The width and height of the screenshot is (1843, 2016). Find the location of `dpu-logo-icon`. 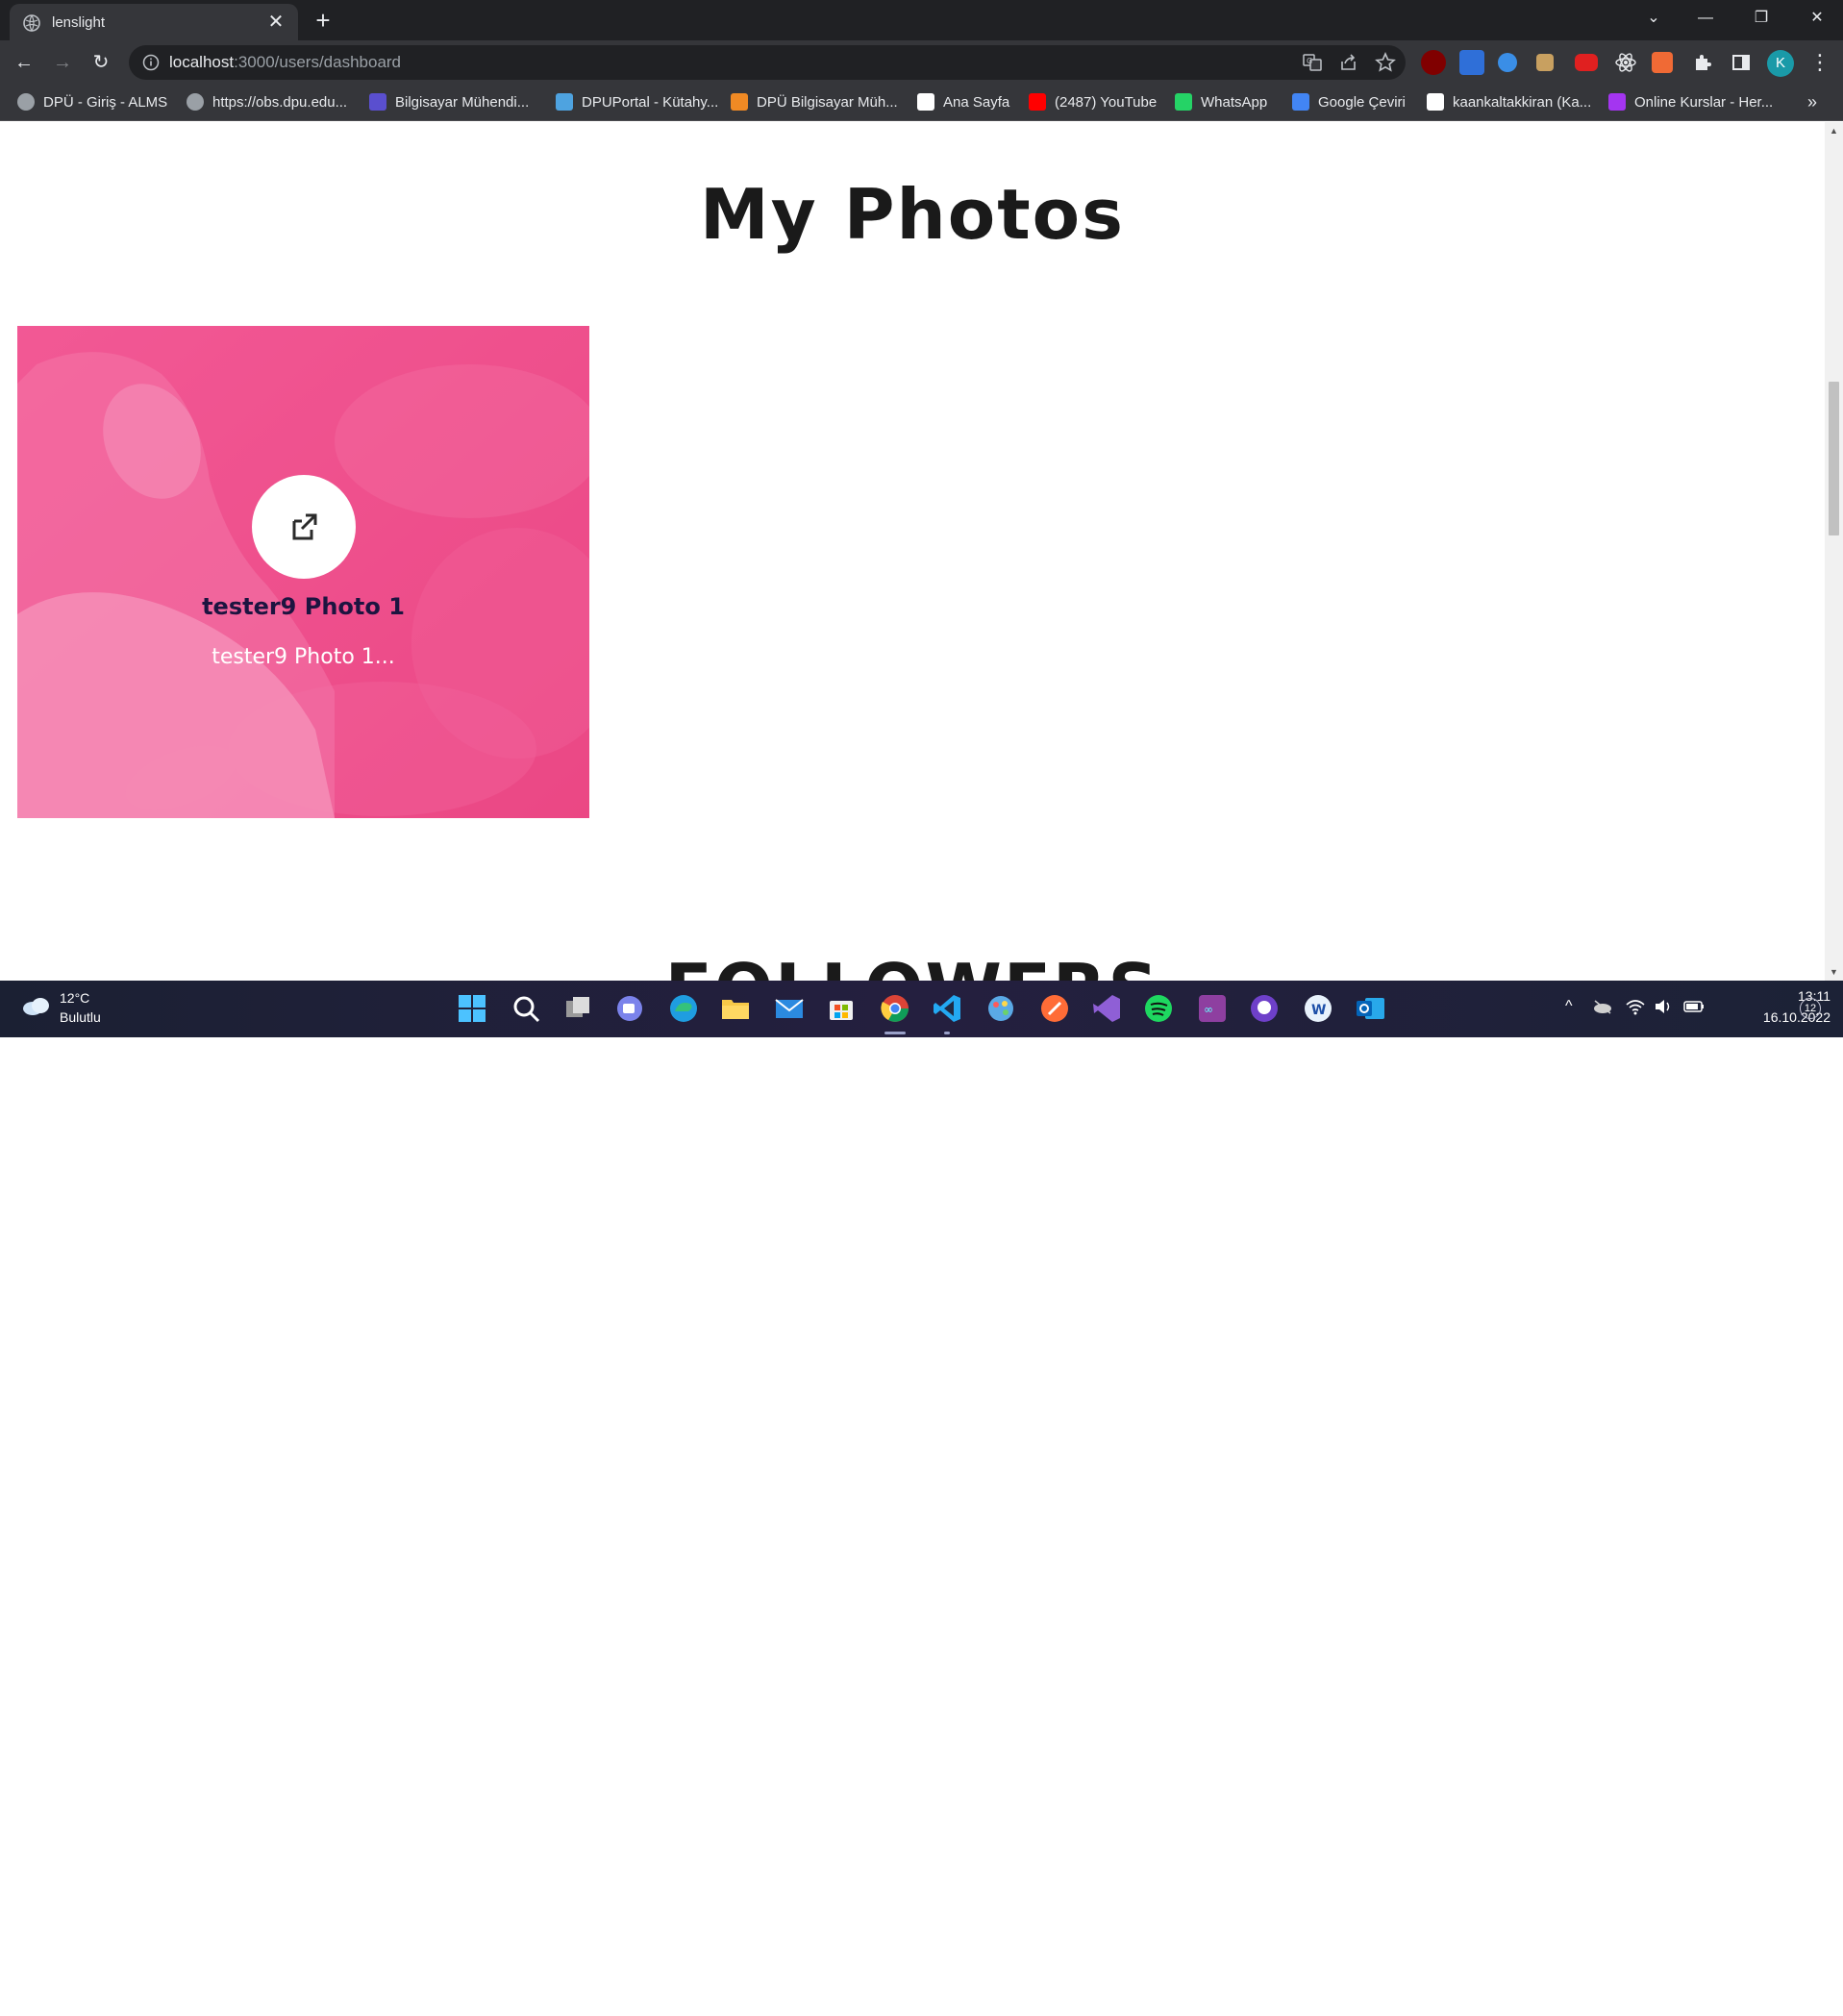

dpu-logo-icon is located at coordinates (377, 102).